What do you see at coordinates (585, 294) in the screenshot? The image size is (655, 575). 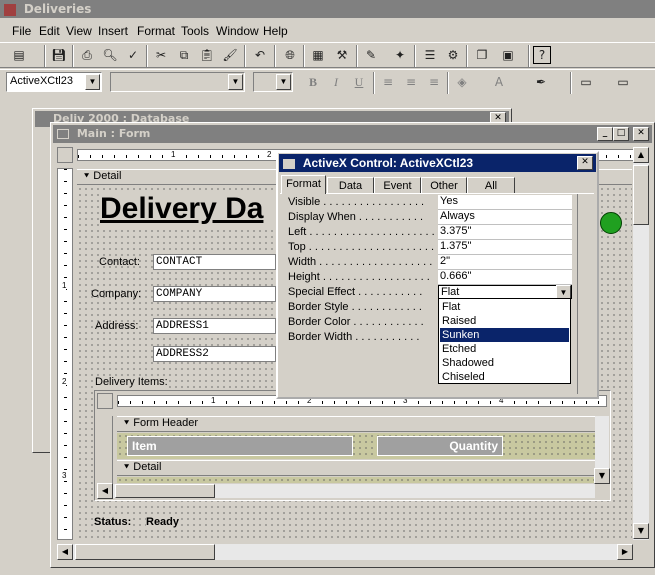 I see `properties-vscrollbar` at bounding box center [585, 294].